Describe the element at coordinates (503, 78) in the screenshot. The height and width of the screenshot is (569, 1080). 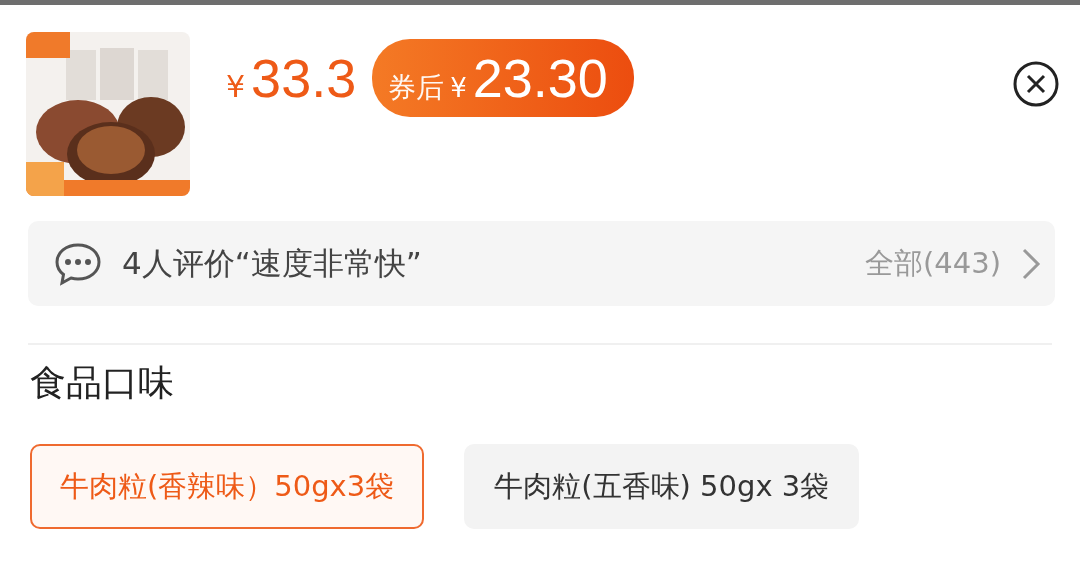
I see `coupon-price-badge: 券后 ¥23.30` at that location.